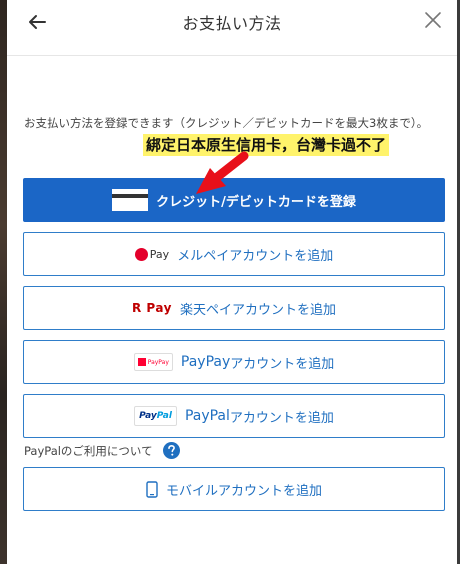 The width and height of the screenshot is (460, 564). Describe the element at coordinates (152, 308) in the screenshot. I see `rakuten-pay-icon: R Pay` at that location.